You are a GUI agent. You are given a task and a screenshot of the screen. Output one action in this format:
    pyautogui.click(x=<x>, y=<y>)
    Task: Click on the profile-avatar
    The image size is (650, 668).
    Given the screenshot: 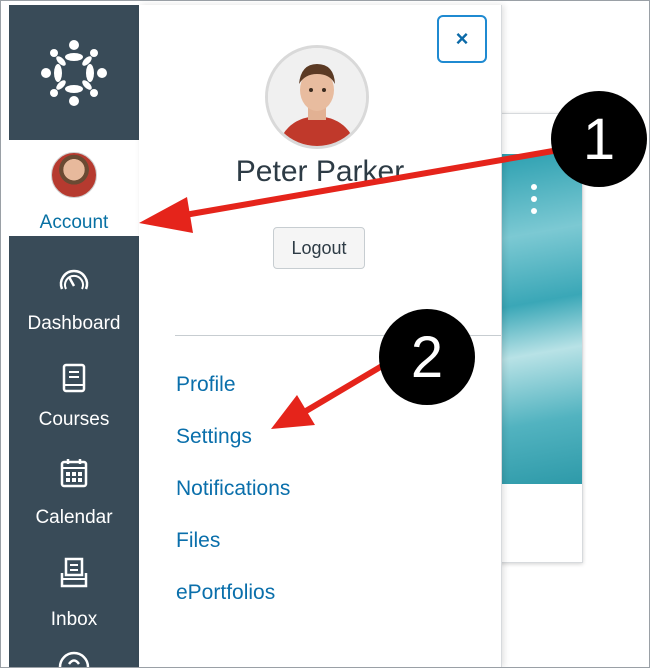 What is the action you would take?
    pyautogui.click(x=317, y=97)
    